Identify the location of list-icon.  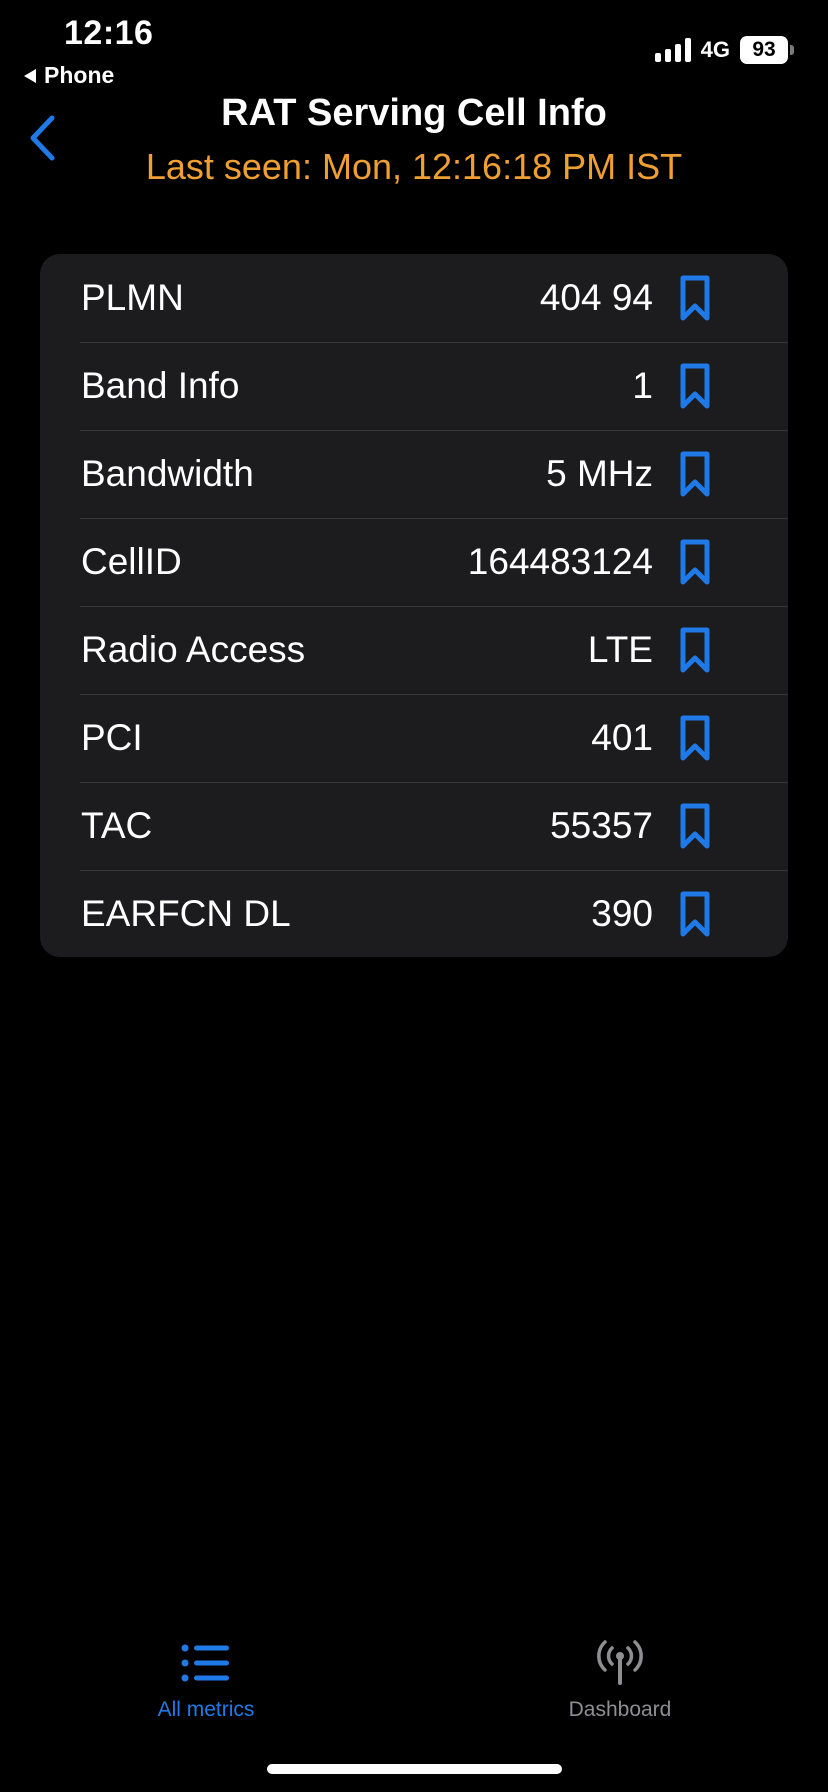
(205, 1663).